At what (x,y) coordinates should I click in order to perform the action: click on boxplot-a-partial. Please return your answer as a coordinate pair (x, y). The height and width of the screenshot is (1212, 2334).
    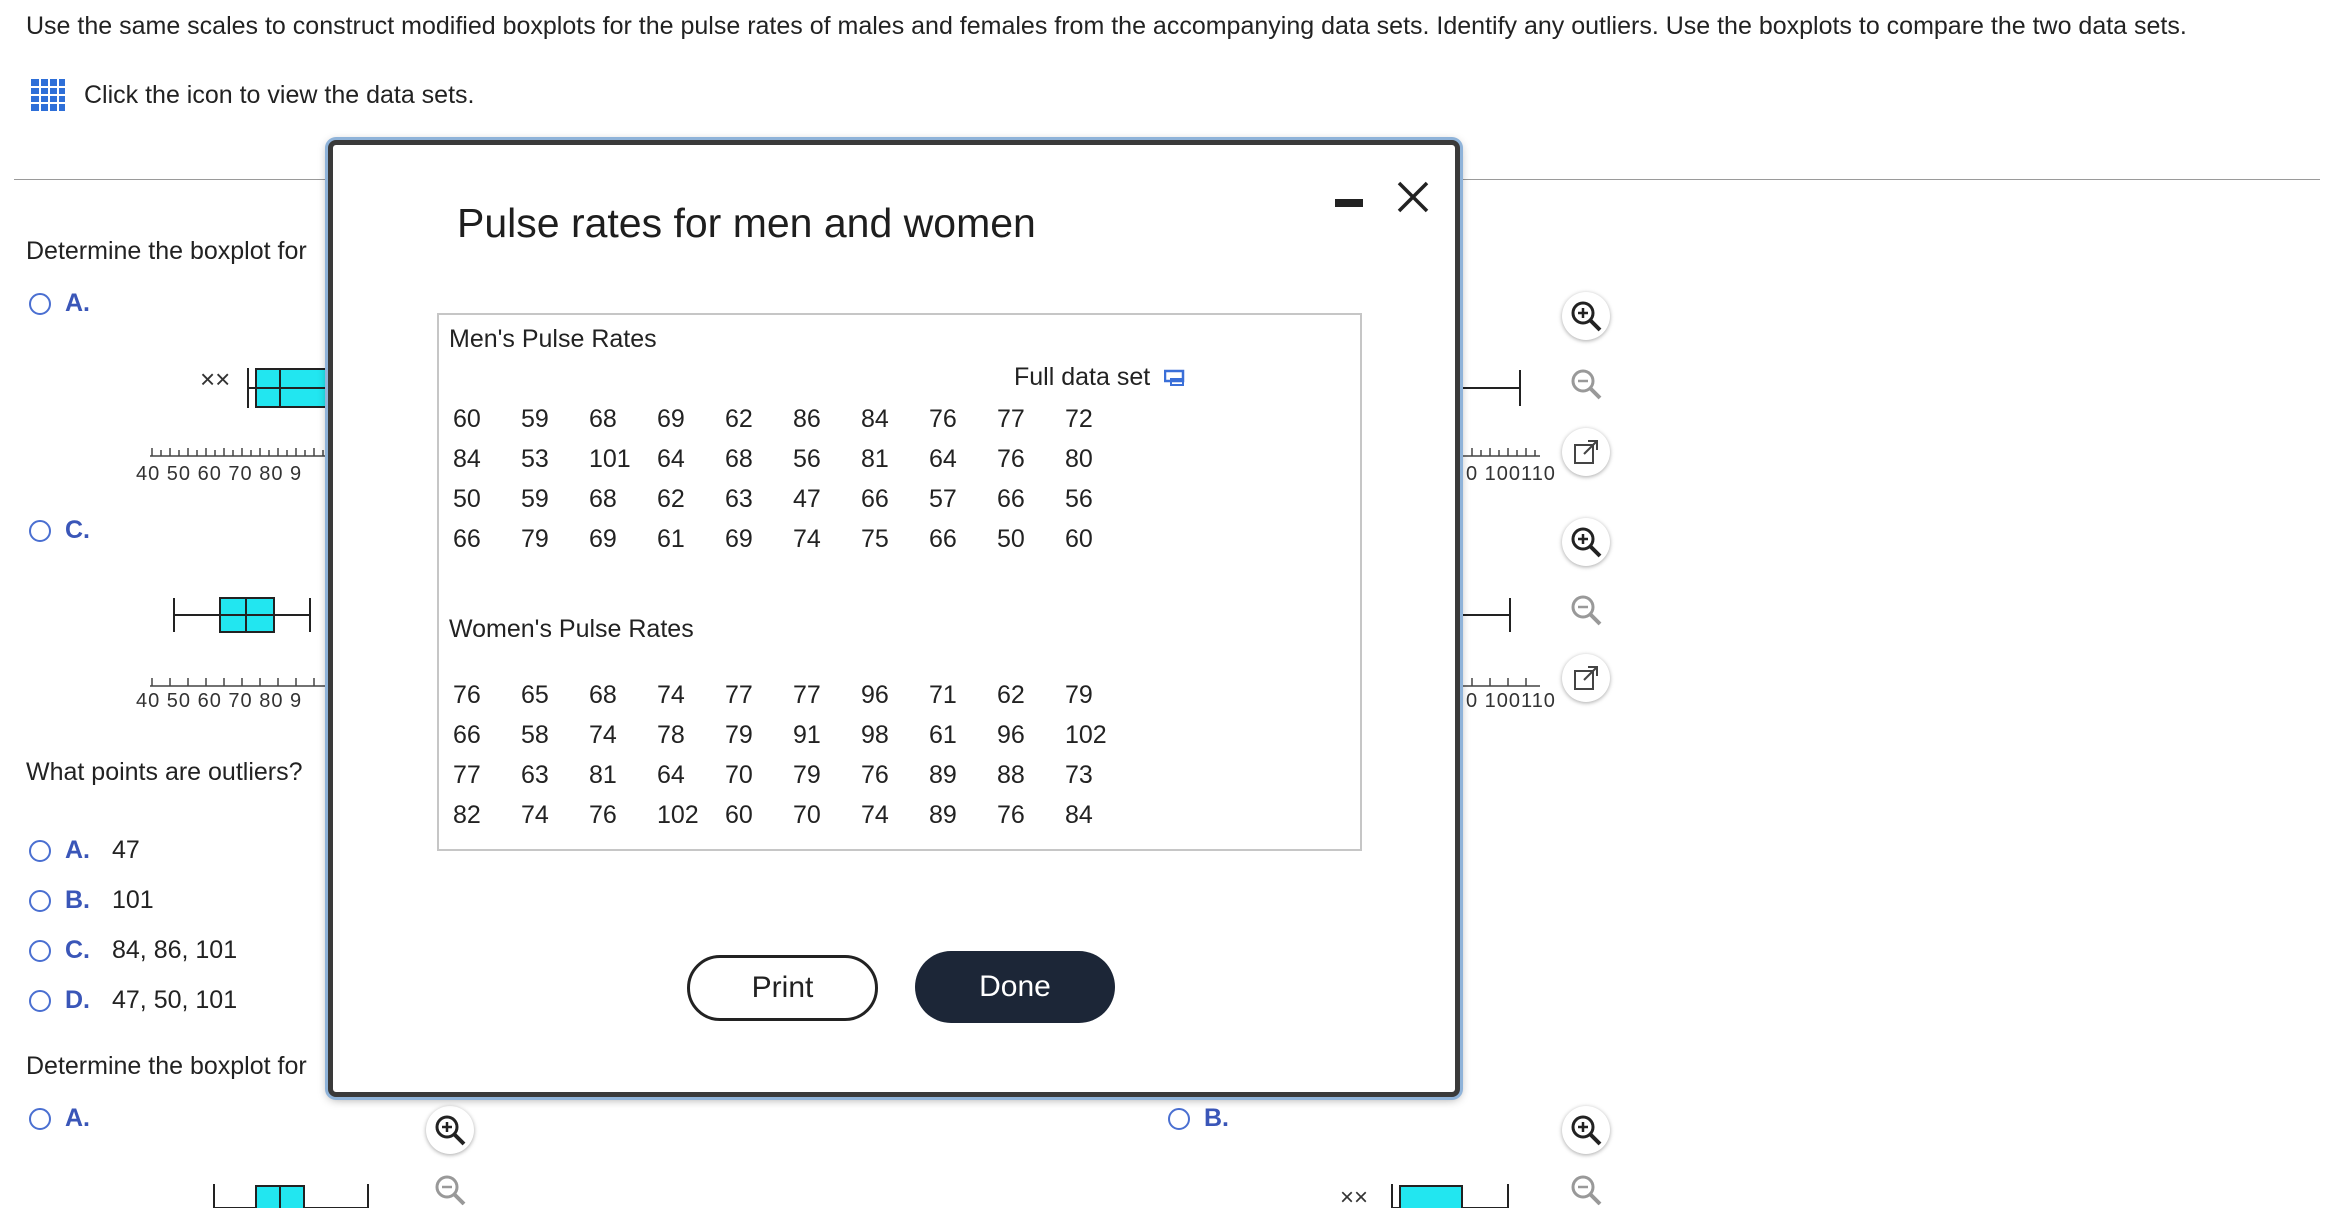
    Looking at the image, I should click on (245, 412).